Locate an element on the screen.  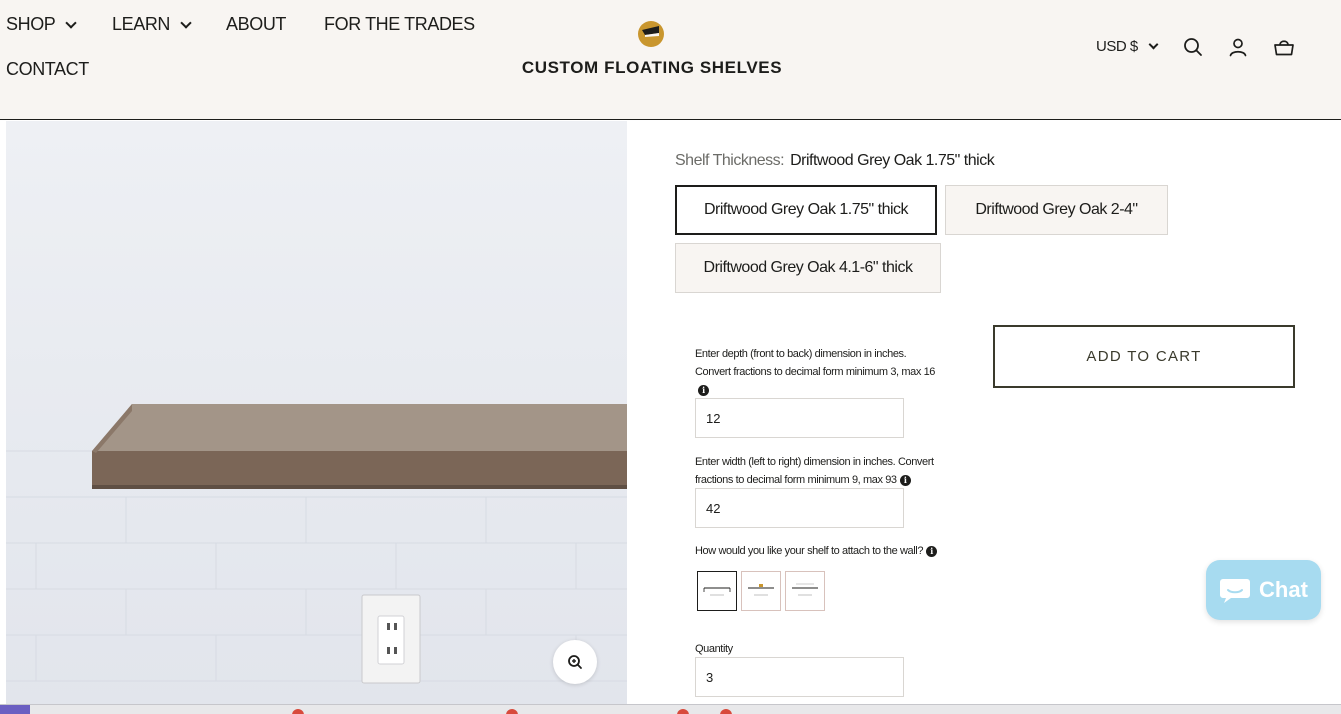
nav-trades-label: FOR THE TRADES is located at coordinates (399, 24).